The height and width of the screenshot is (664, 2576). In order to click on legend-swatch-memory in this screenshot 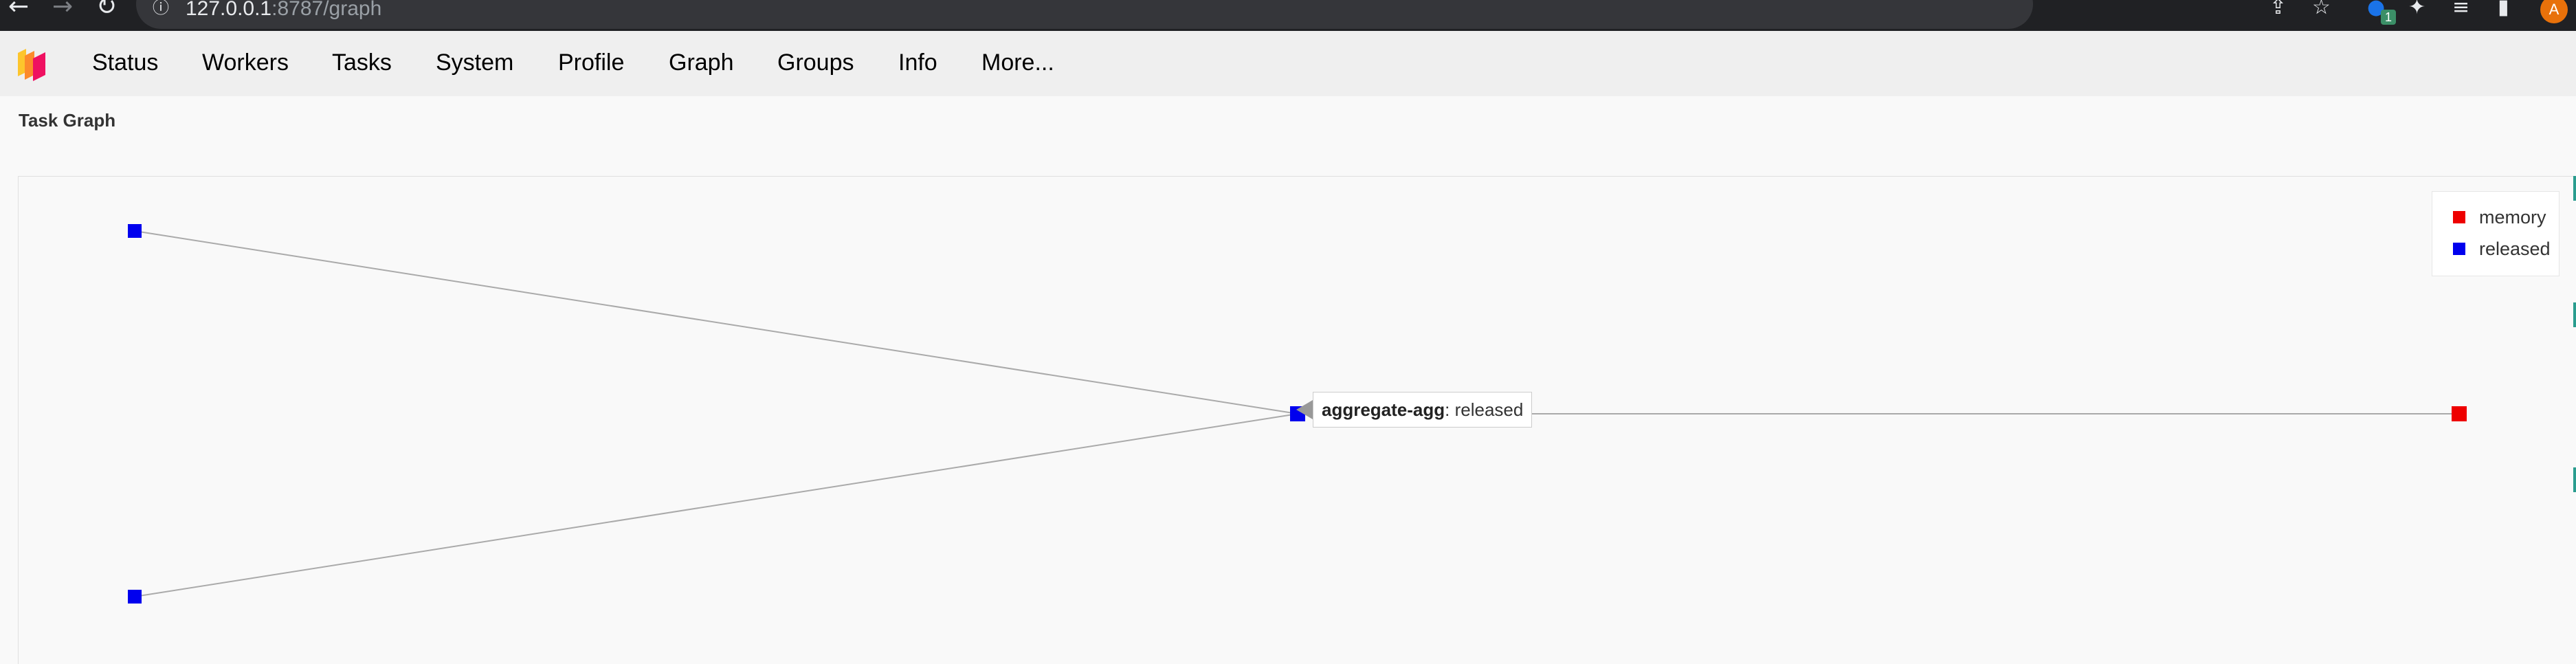, I will do `click(2459, 217)`.